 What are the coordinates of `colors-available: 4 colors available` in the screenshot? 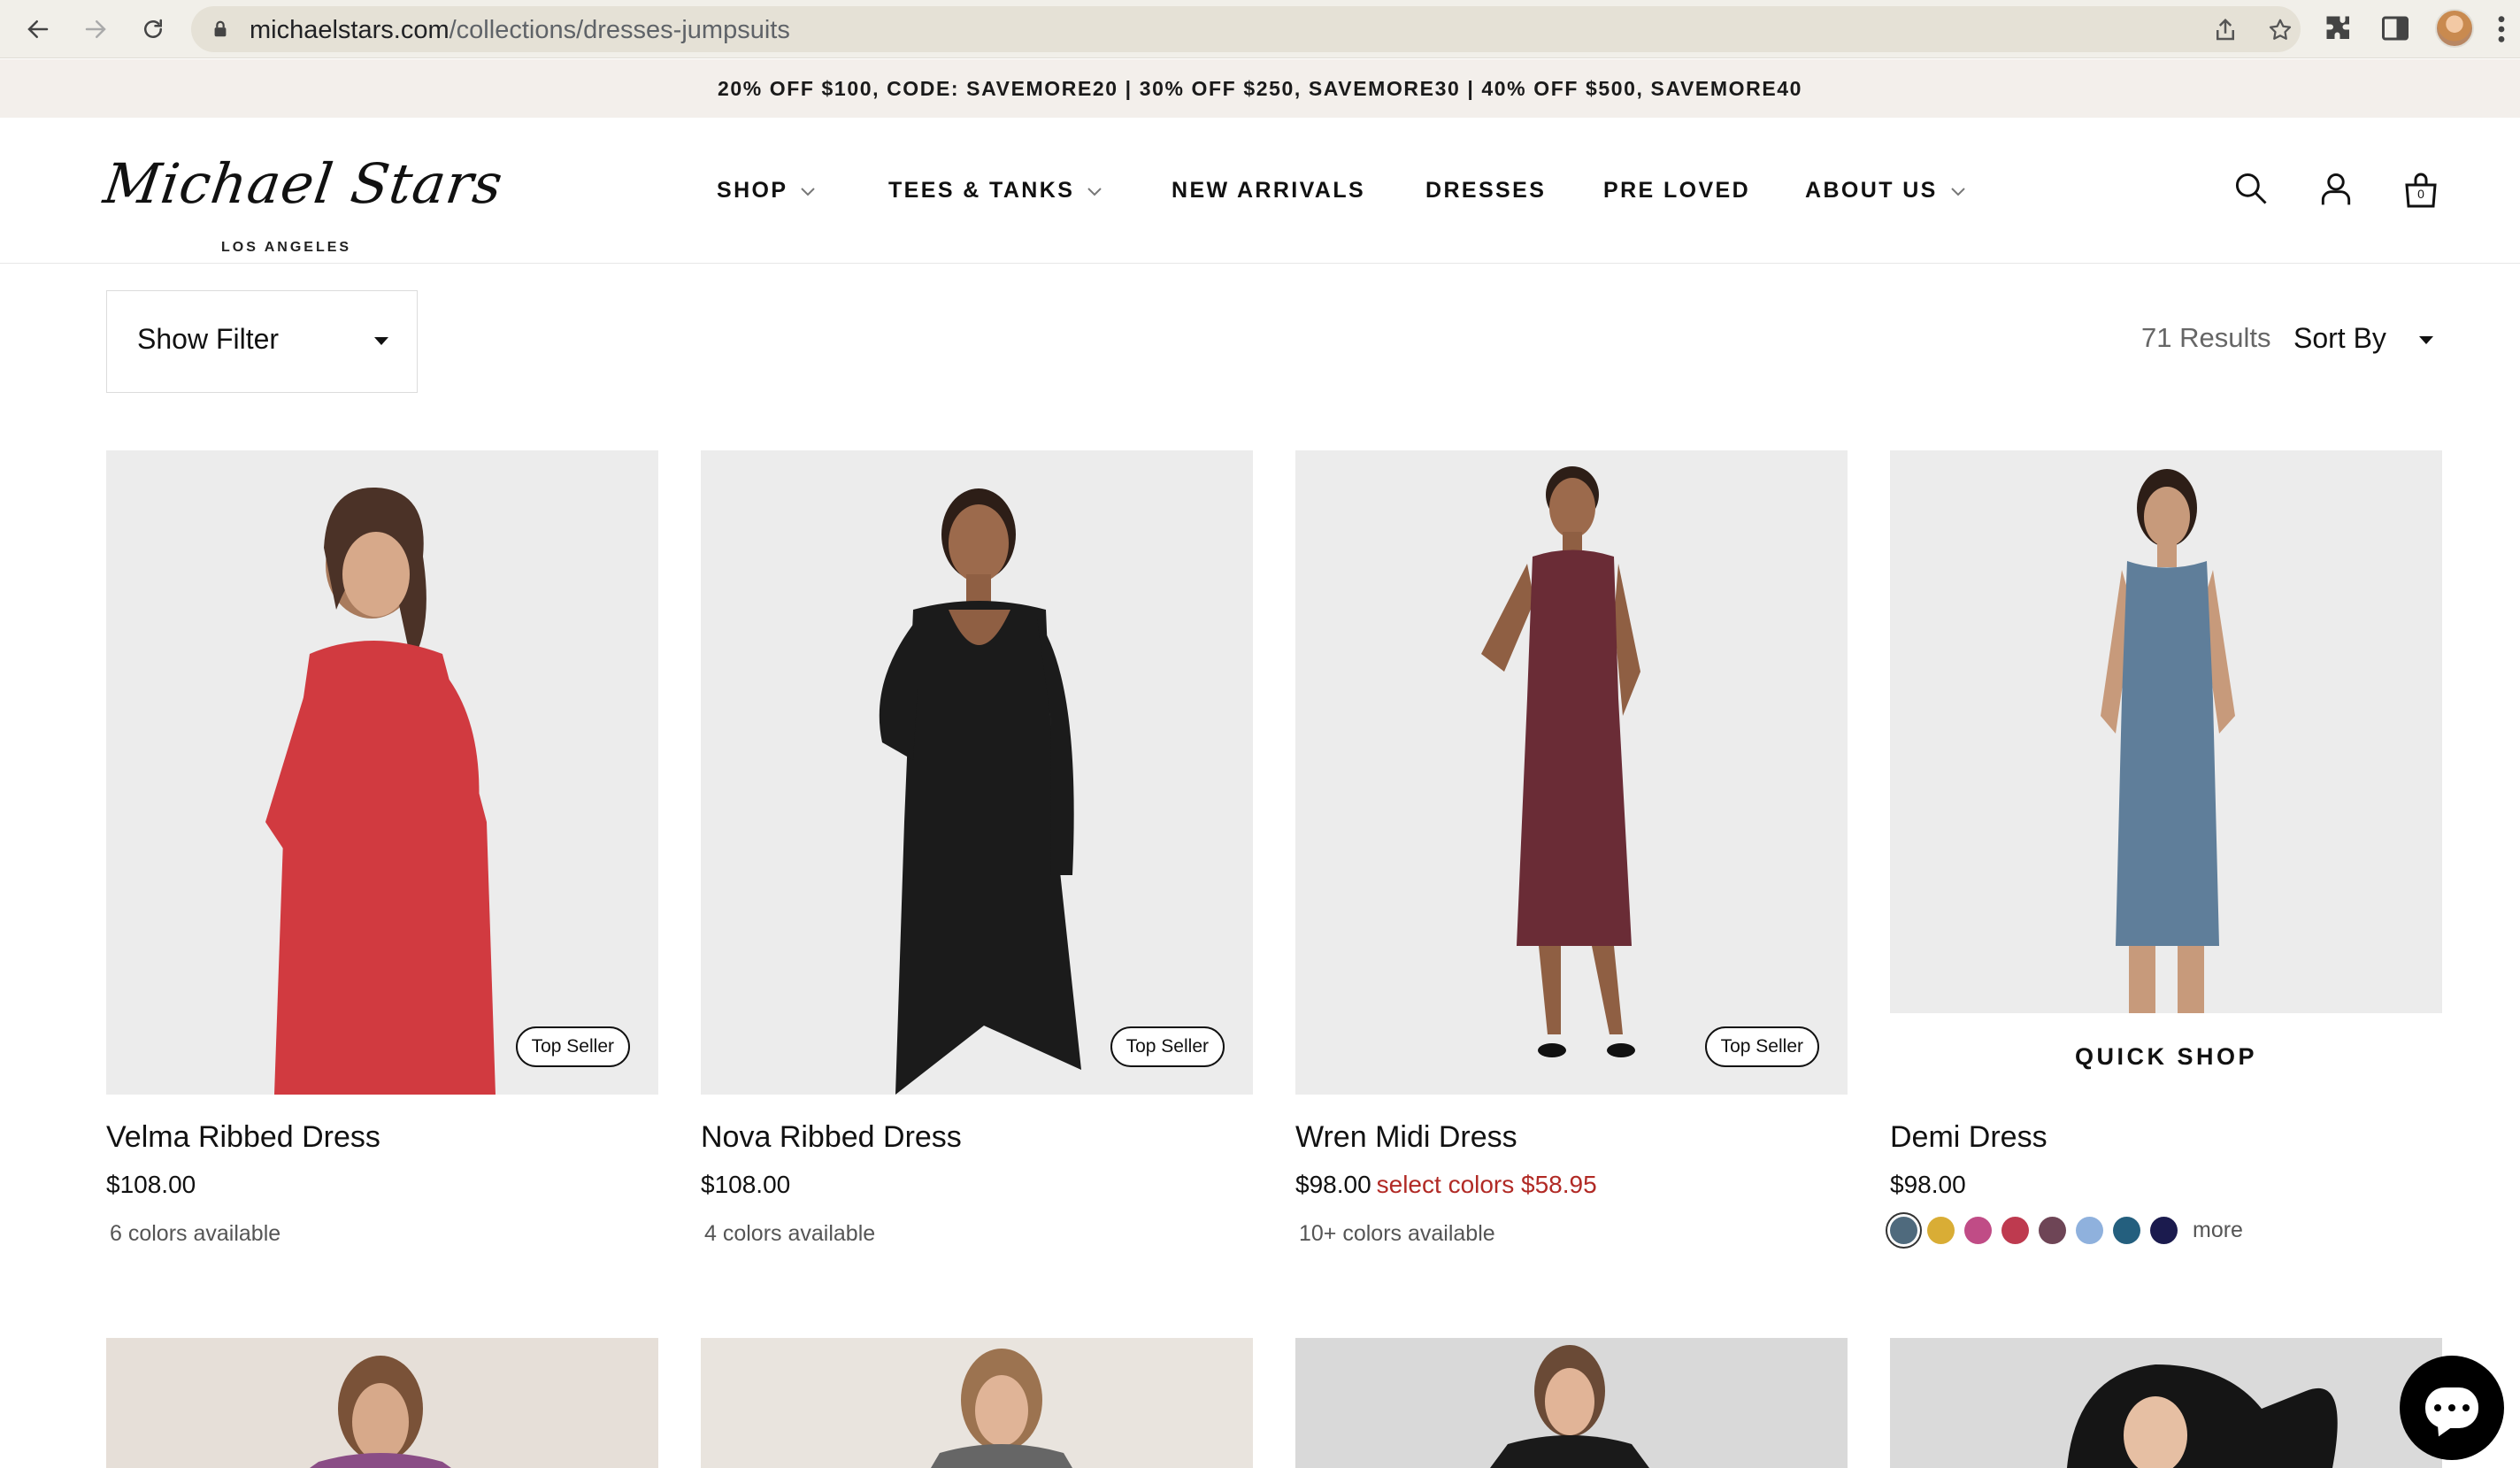 It's located at (790, 1233).